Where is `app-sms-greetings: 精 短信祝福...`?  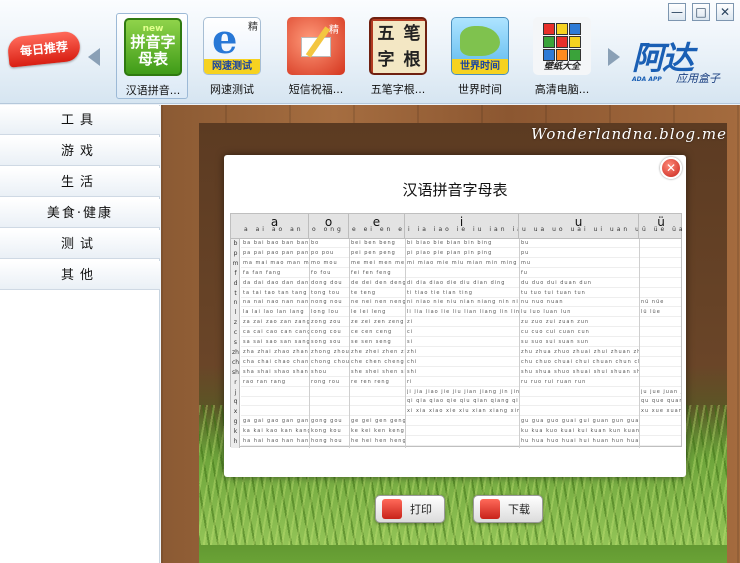 app-sms-greetings: 精 短信祝福... is located at coordinates (316, 56).